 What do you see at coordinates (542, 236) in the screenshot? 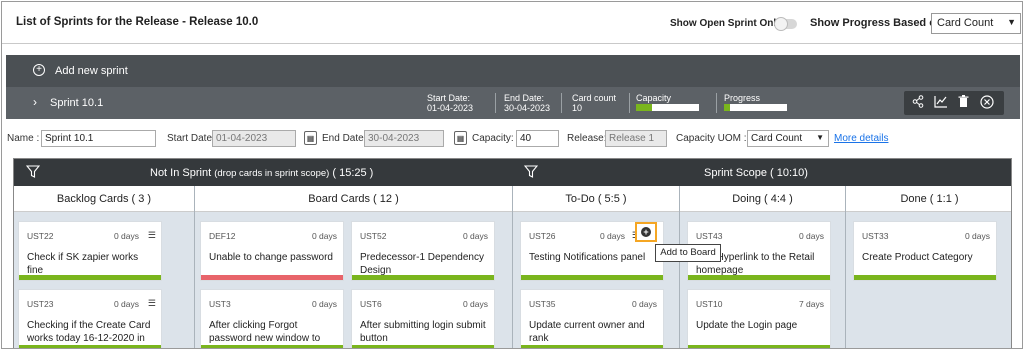
I see `card-id: UST26` at bounding box center [542, 236].